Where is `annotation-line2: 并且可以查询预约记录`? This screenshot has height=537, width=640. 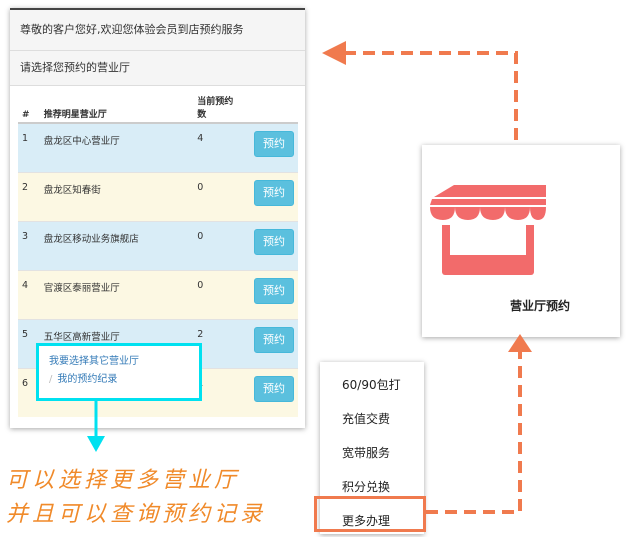 annotation-line2: 并且可以查询预约记录 is located at coordinates (136, 514).